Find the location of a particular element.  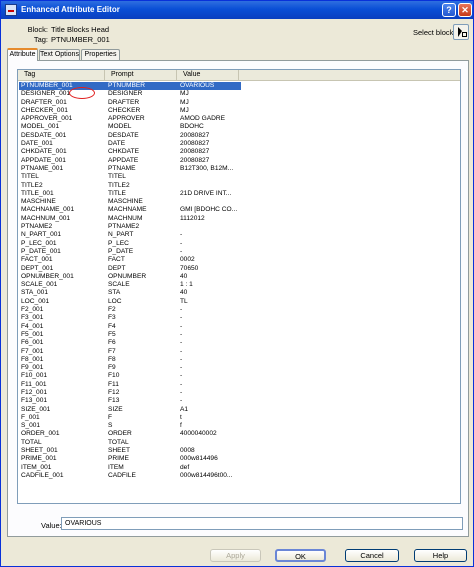

list-row: F3_001 F3 - is located at coordinates (239, 318).